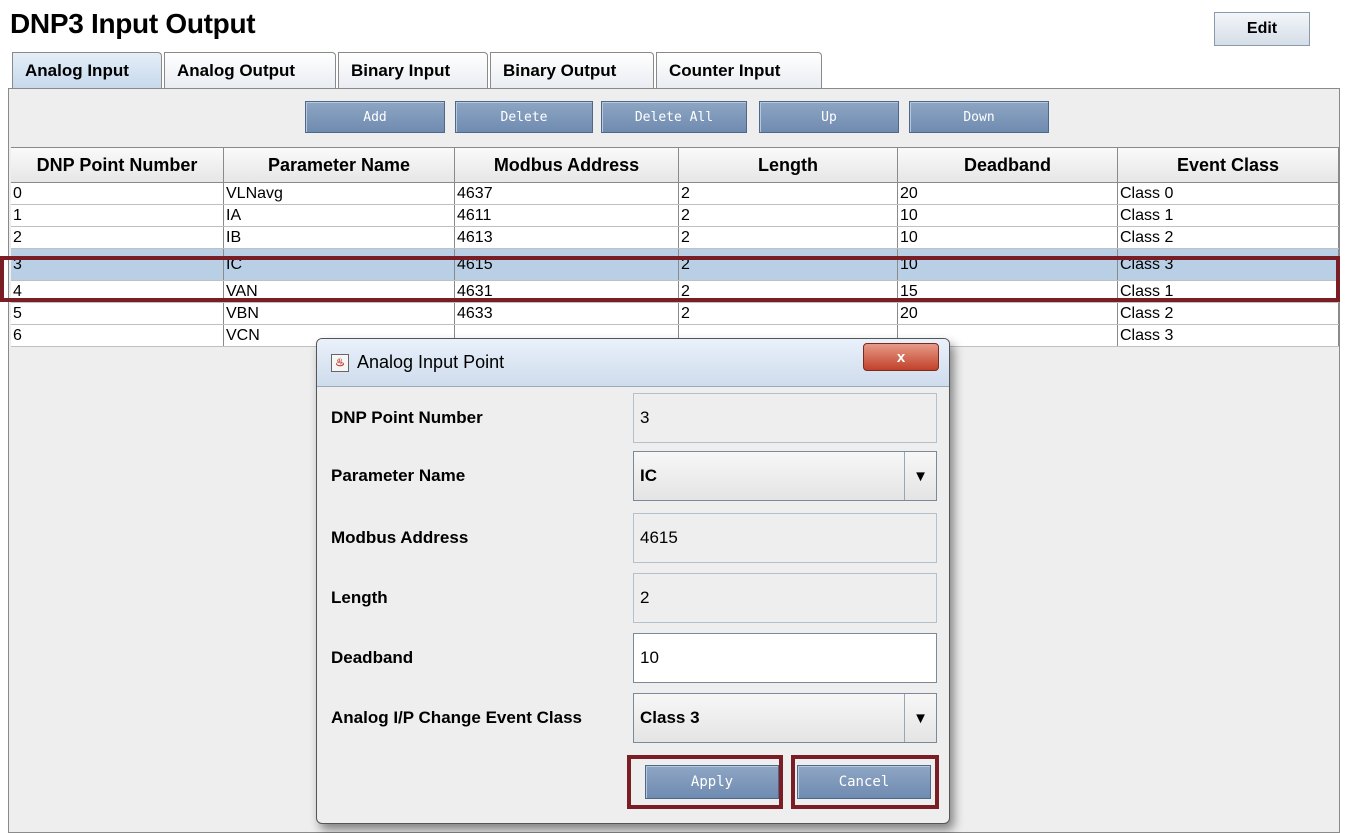  I want to click on tab-binary-output: Binary Output, so click(572, 70).